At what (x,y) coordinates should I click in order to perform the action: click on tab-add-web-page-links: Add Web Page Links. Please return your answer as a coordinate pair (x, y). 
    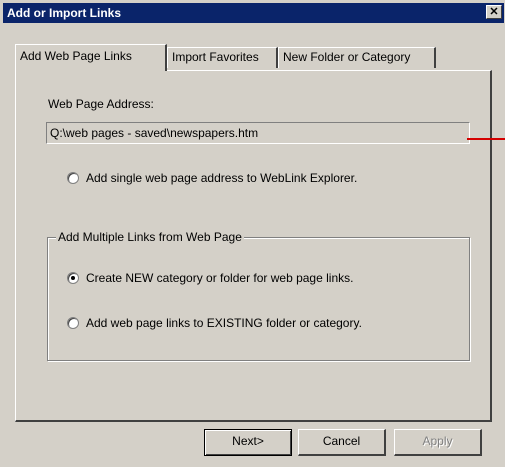
    Looking at the image, I should click on (91, 57).